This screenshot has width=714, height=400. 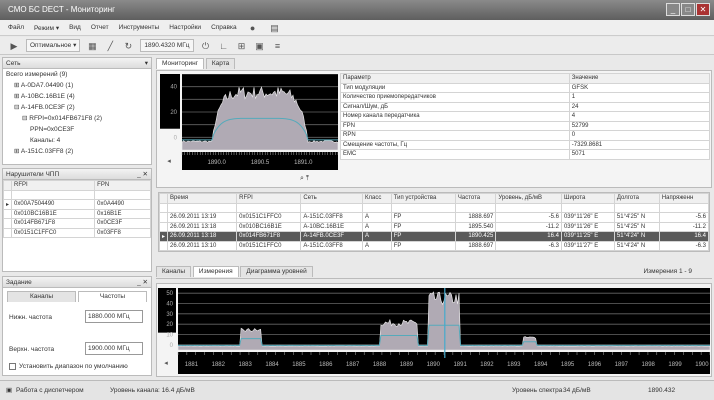 What do you see at coordinates (636, 217) in the screenshot?
I see `table-cell: 51°4'25" N` at bounding box center [636, 217].